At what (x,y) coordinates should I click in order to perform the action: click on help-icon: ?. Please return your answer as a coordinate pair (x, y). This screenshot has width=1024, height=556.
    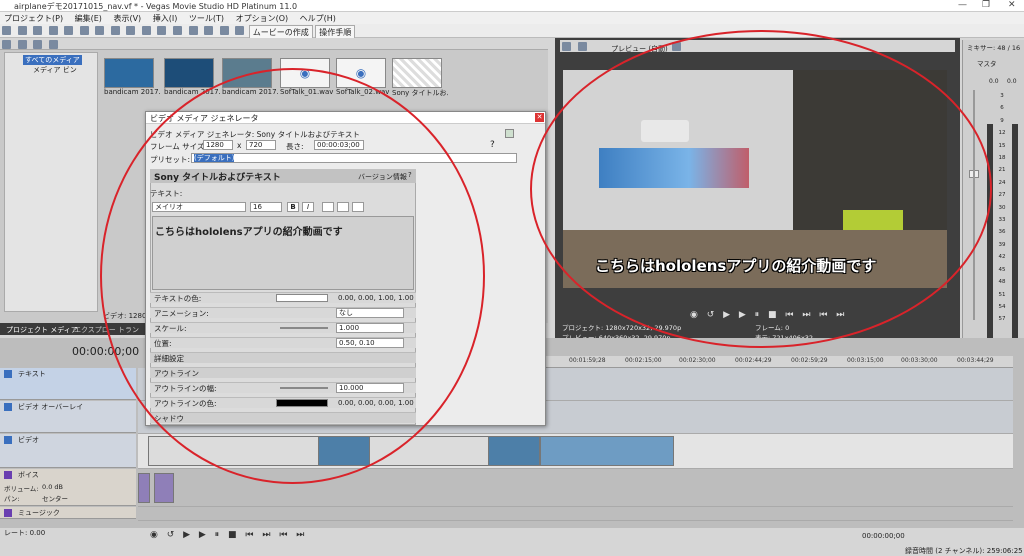
    Looking at the image, I should click on (492, 145).